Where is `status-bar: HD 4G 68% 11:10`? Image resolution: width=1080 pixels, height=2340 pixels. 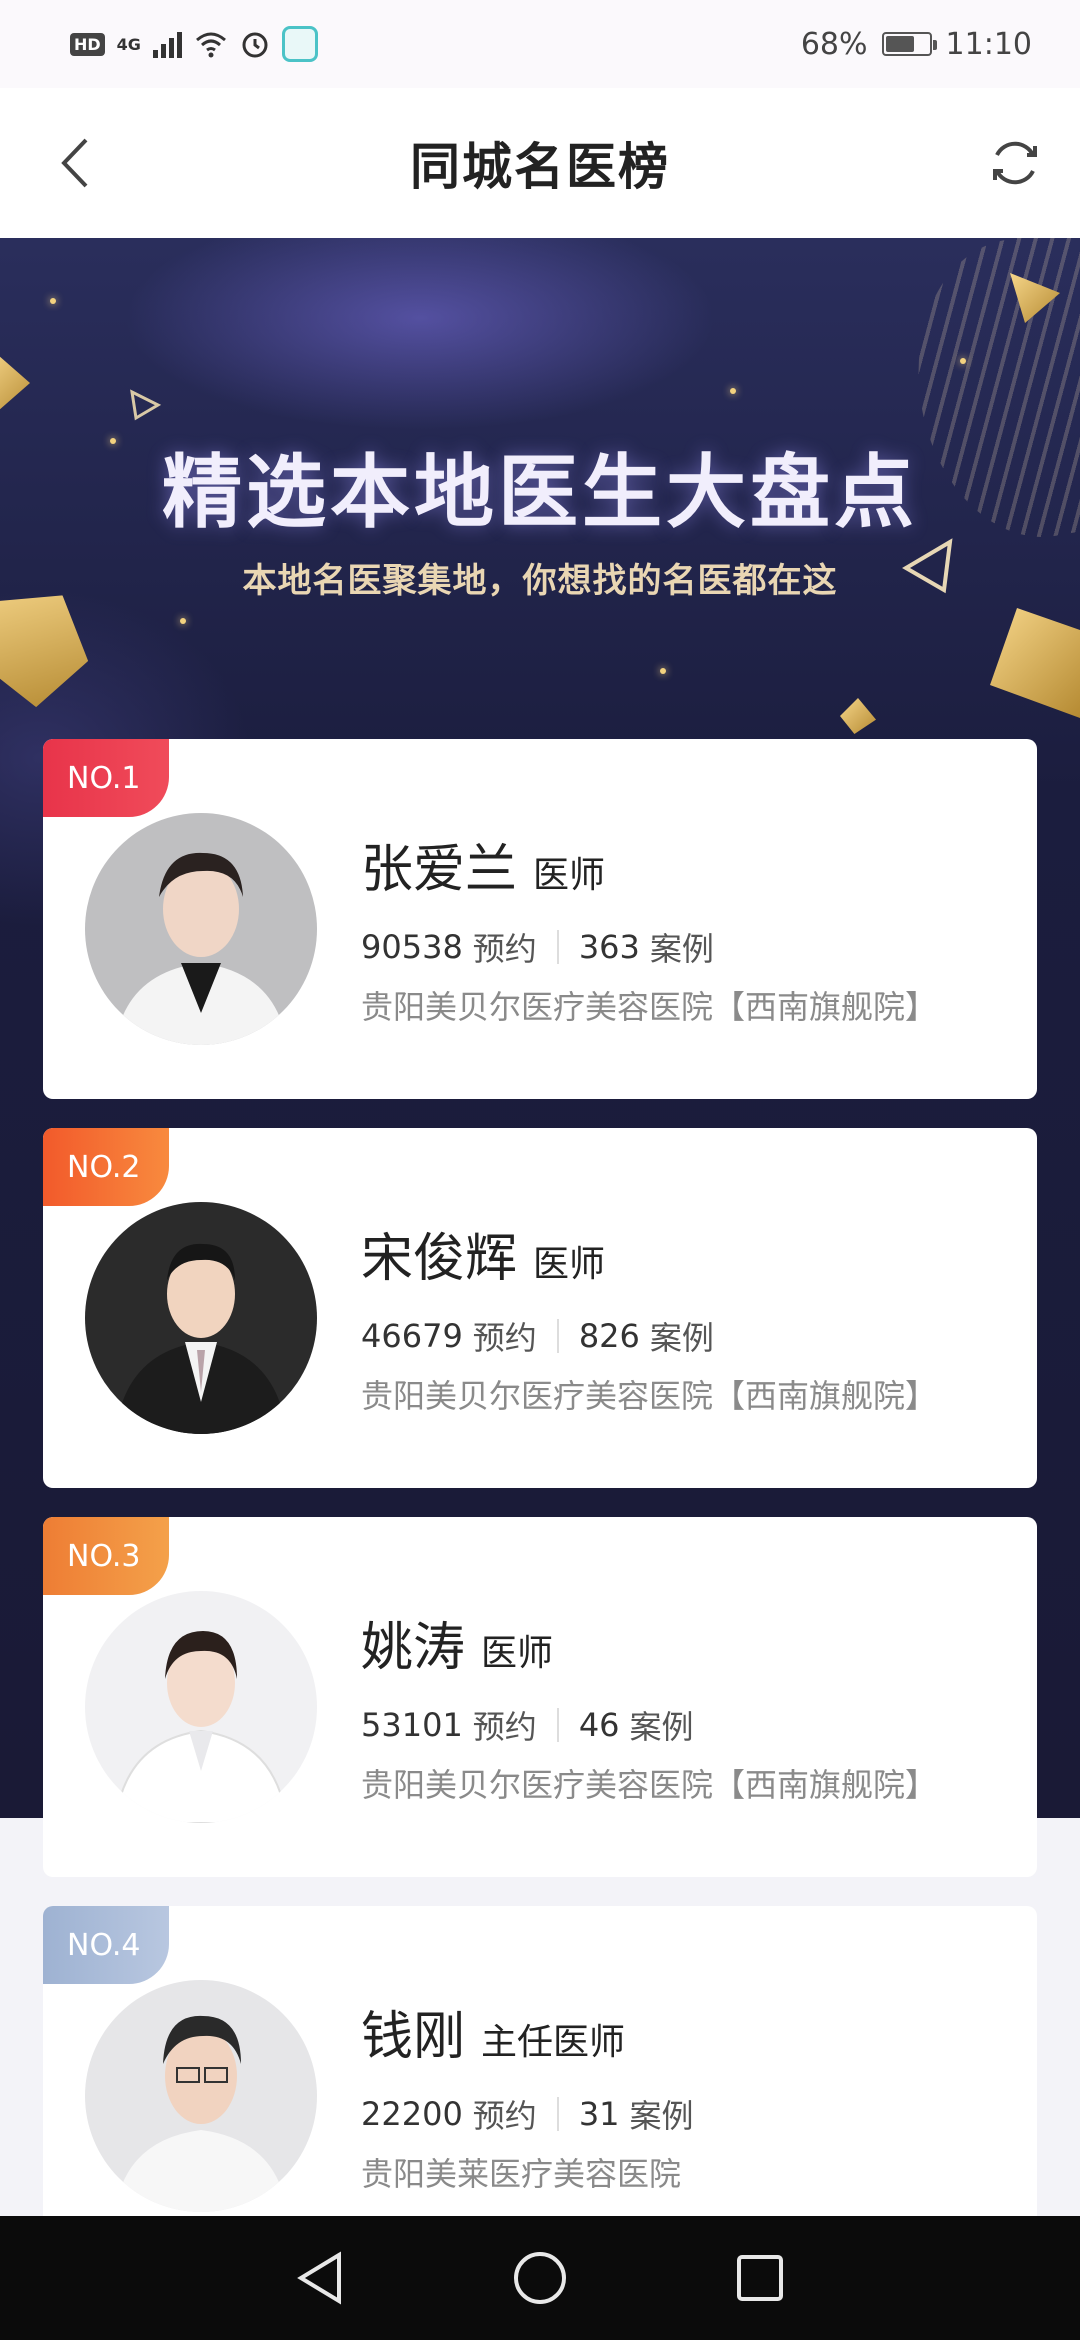 status-bar: HD 4G 68% 11:10 is located at coordinates (540, 44).